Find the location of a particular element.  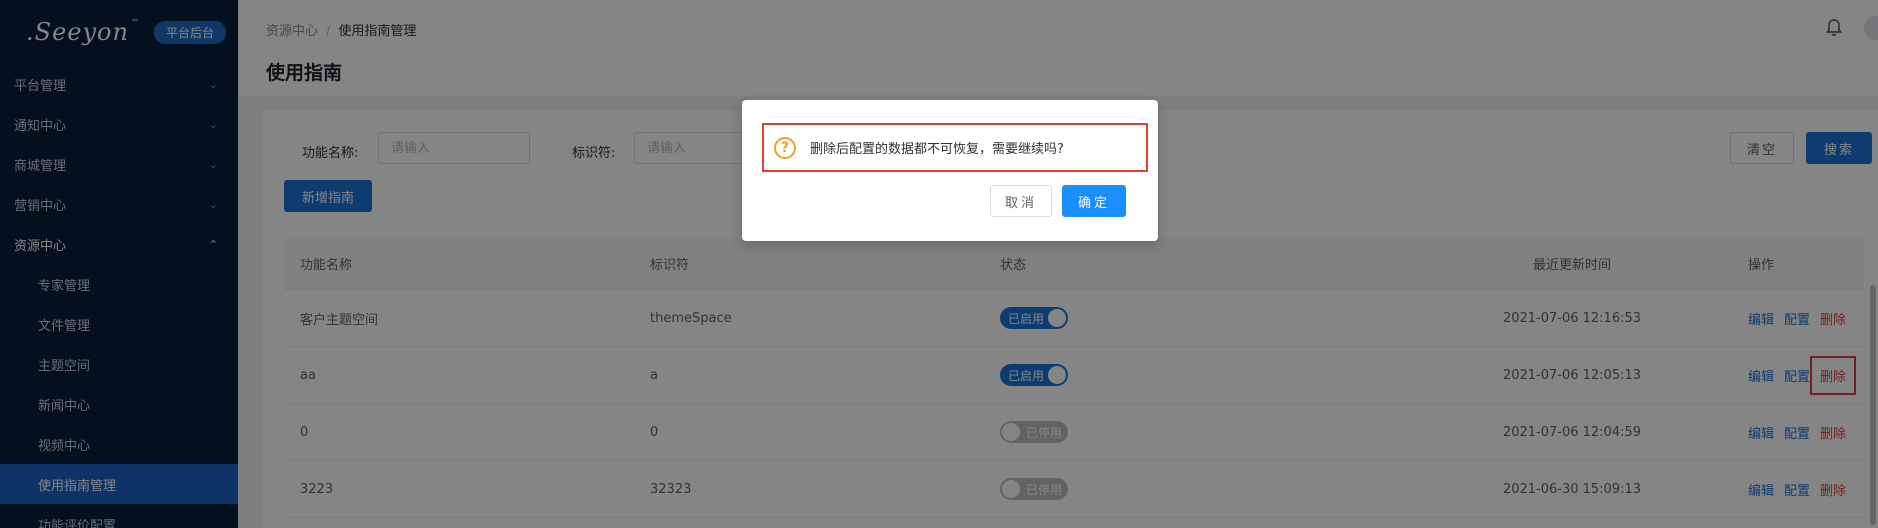

confirm-dialog: ? 删除后配置的数据都不可恢复，需要继续吗? 取消 确定 is located at coordinates (950, 170).